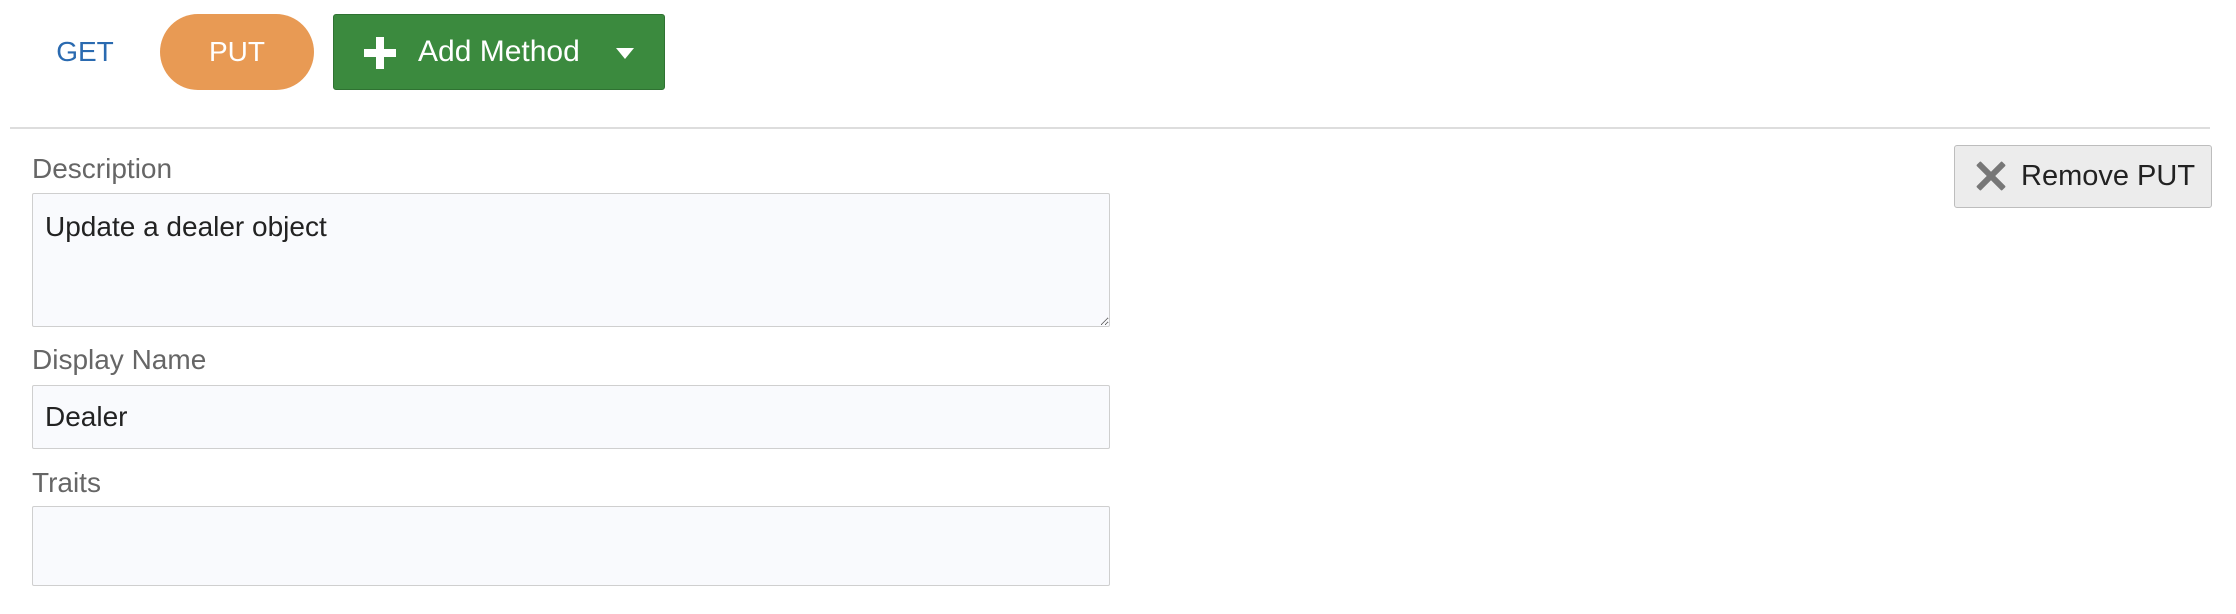  What do you see at coordinates (571, 260) in the screenshot?
I see `description-textarea: Update a dealer object` at bounding box center [571, 260].